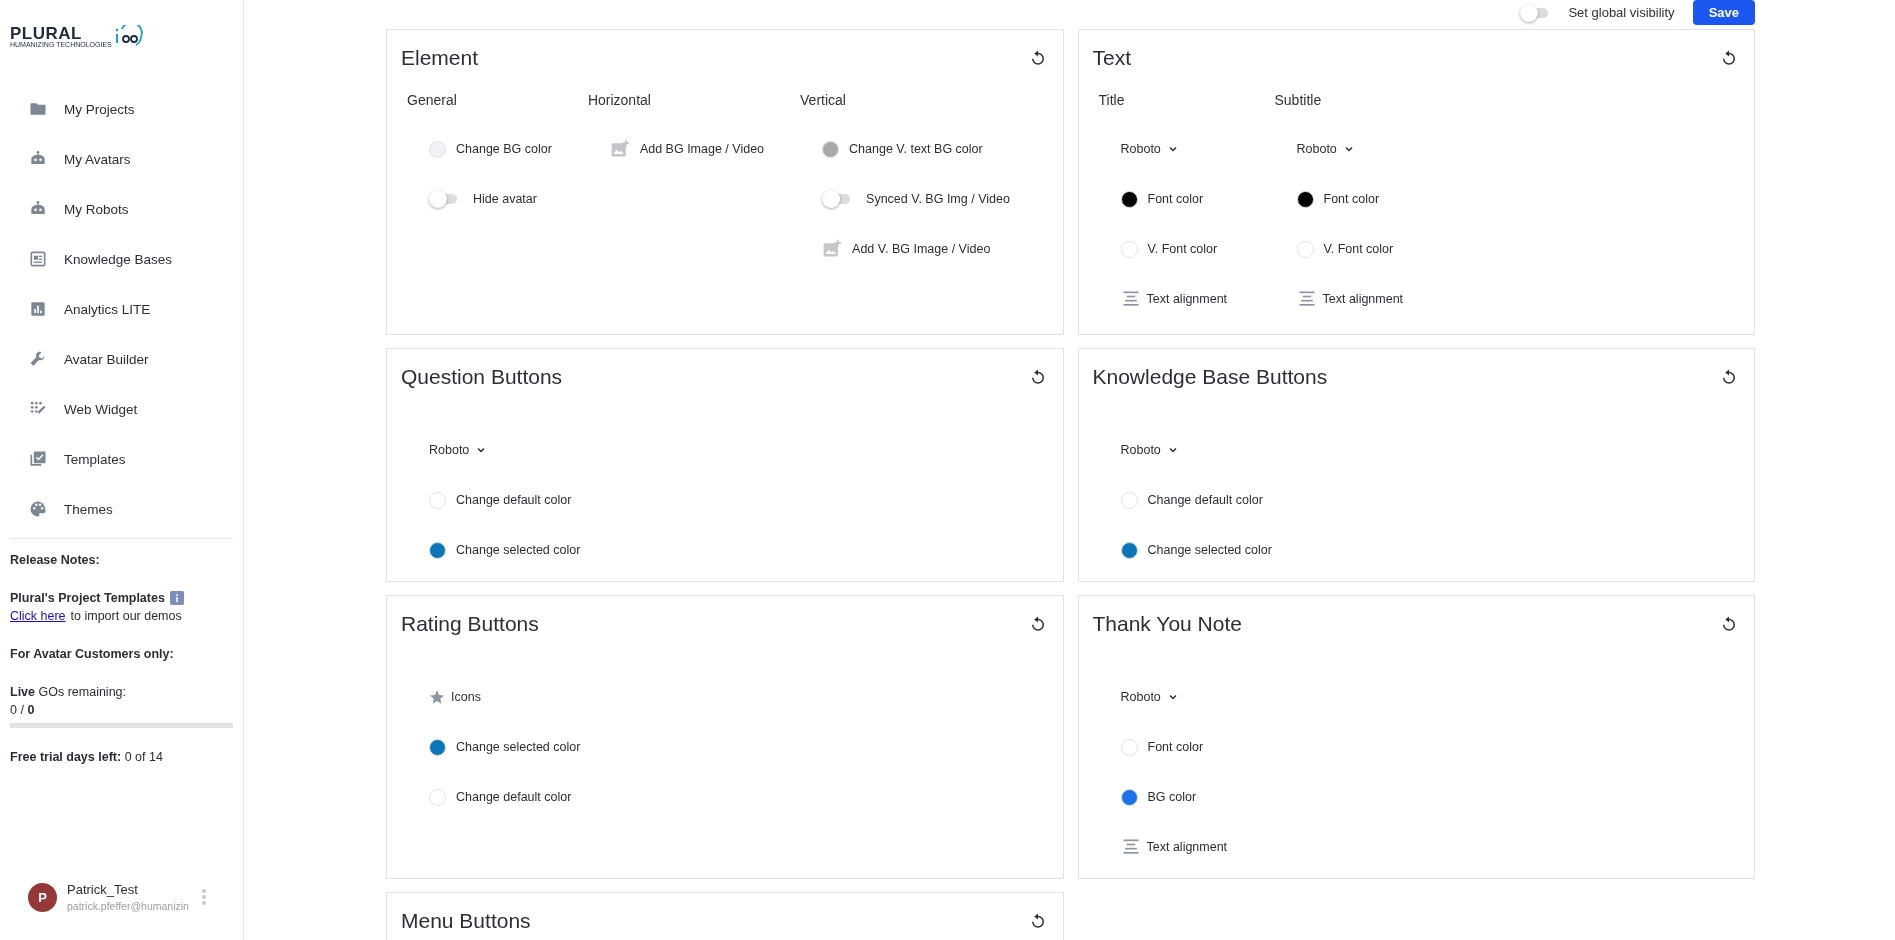 The width and height of the screenshot is (1895, 940). What do you see at coordinates (23, 710) in the screenshot?
I see `gos-remaining-value: 0 / 0` at bounding box center [23, 710].